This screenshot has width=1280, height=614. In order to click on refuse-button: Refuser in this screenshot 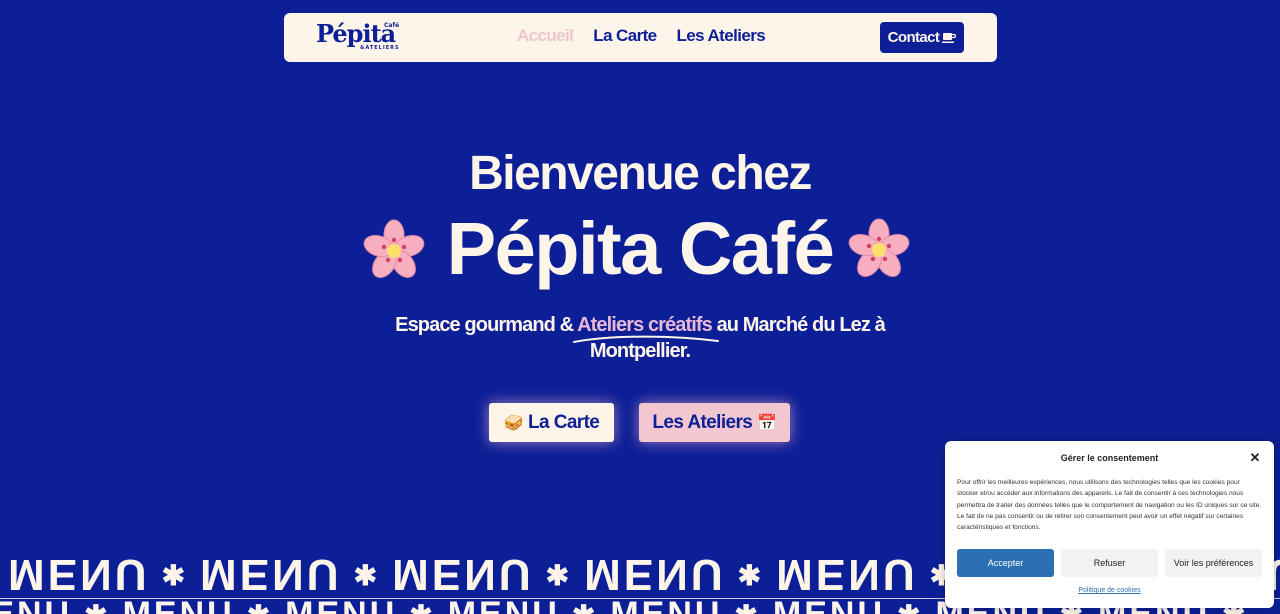, I will do `click(1109, 563)`.